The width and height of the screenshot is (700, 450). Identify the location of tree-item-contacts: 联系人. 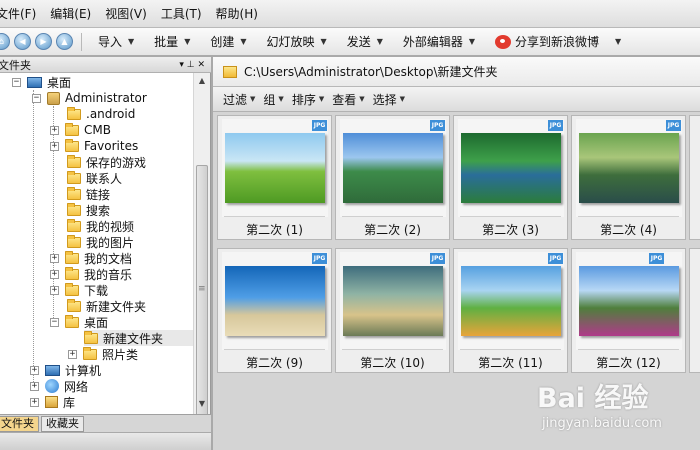
(94, 178).